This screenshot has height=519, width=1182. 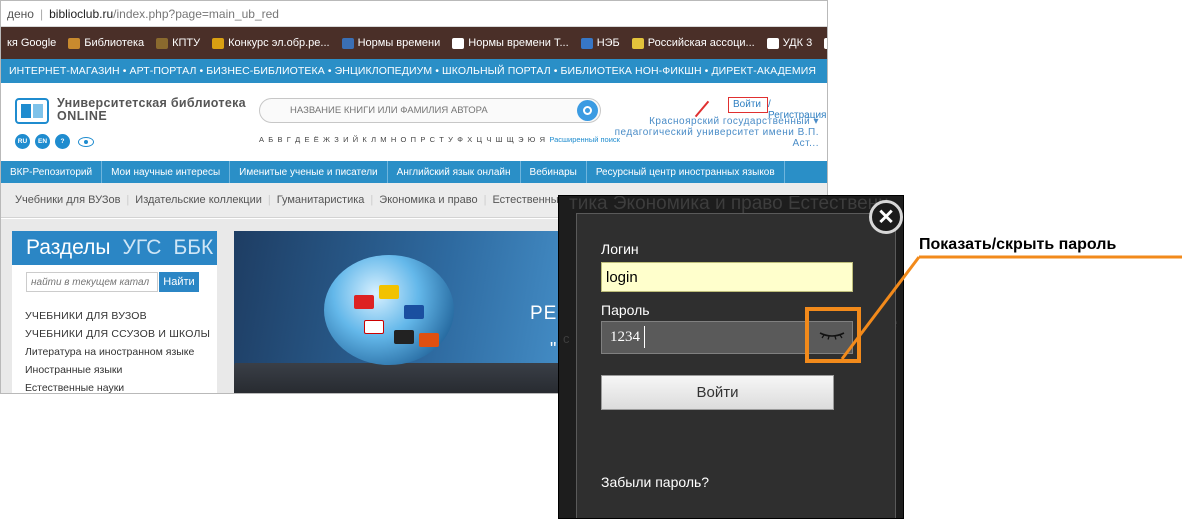 I want to click on catalog-search-input, so click(x=92, y=282).